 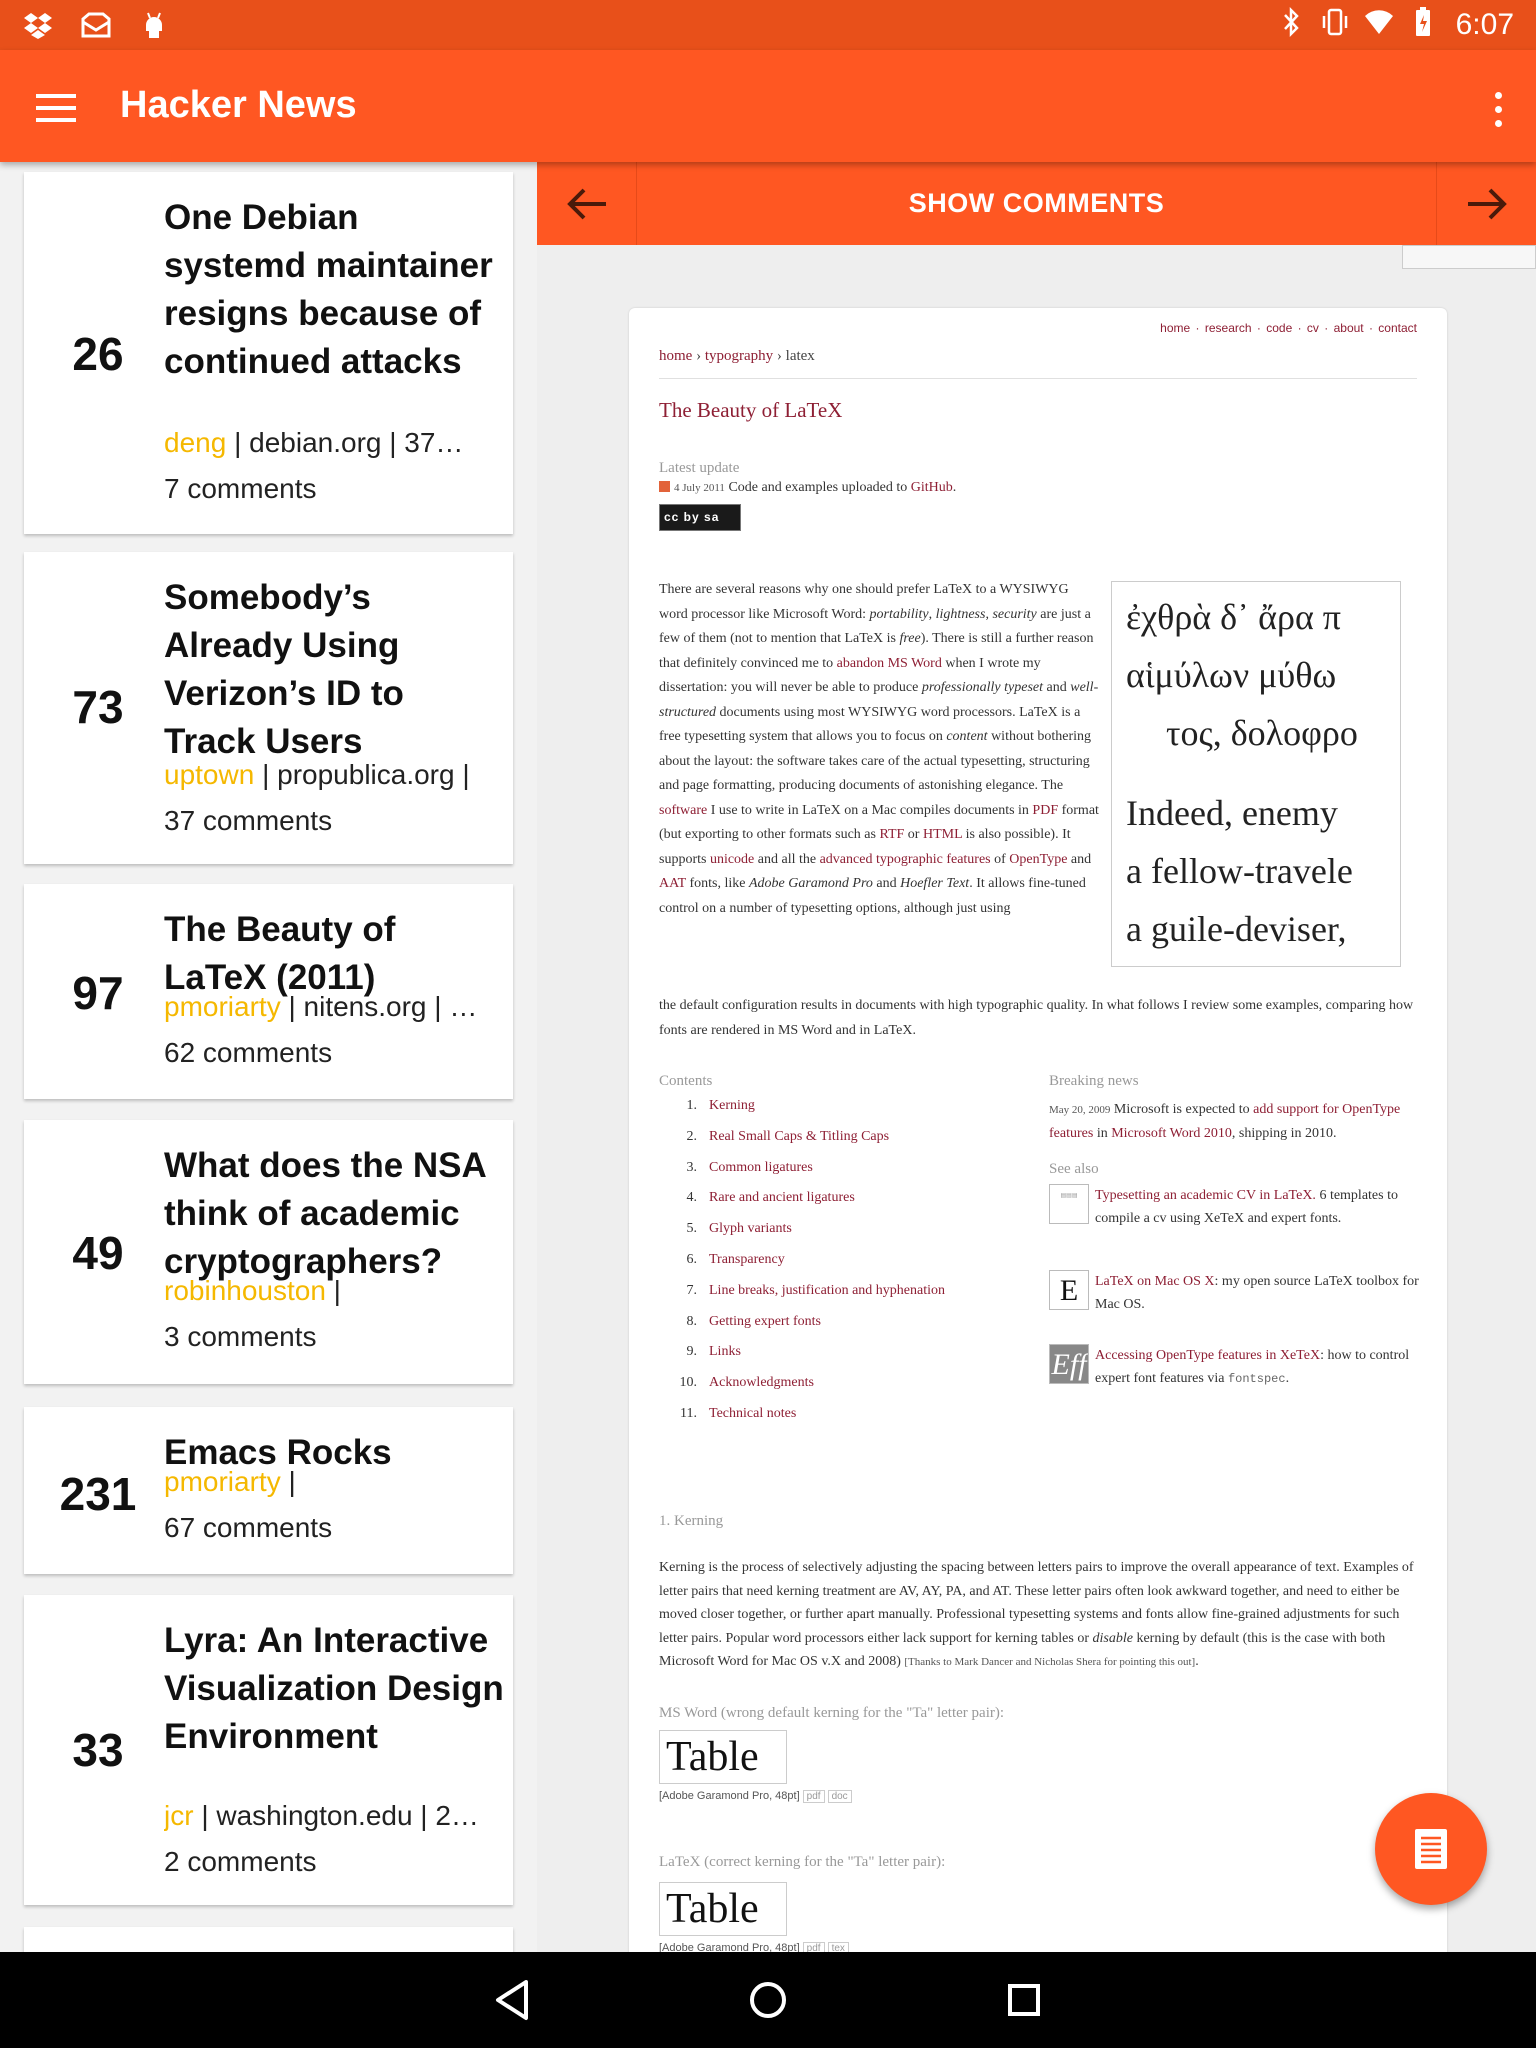 I want to click on nav-link: cv, so click(x=1313, y=328).